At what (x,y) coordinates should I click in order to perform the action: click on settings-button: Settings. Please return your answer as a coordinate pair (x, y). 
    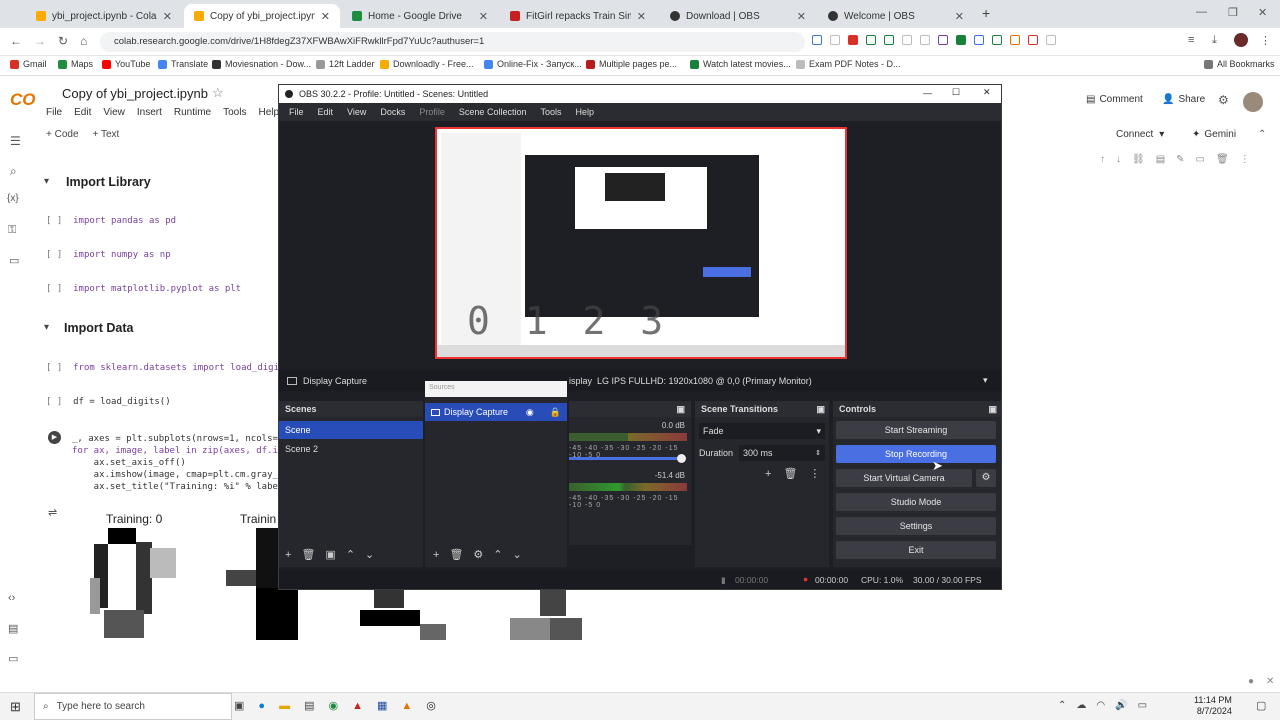
    Looking at the image, I should click on (916, 526).